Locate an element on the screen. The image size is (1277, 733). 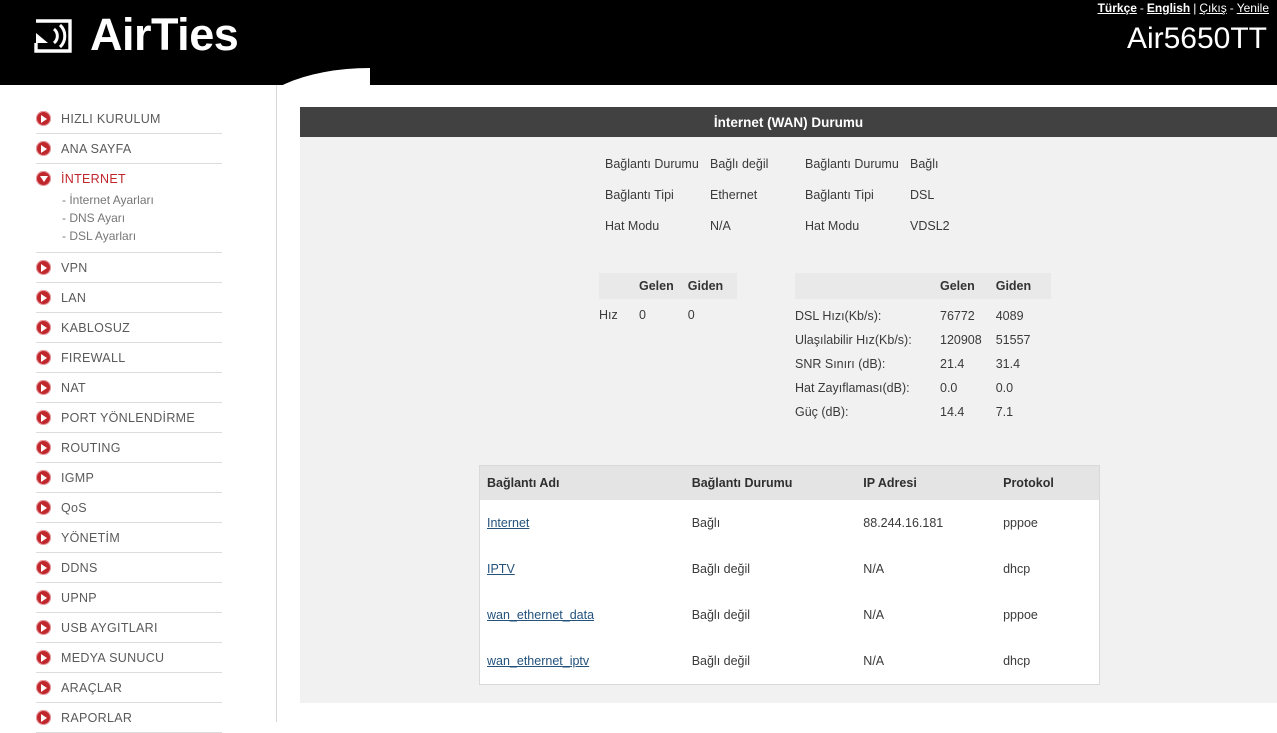
sidebar-item-ana-sayfa: ANA SAYFA is located at coordinates (129, 149).